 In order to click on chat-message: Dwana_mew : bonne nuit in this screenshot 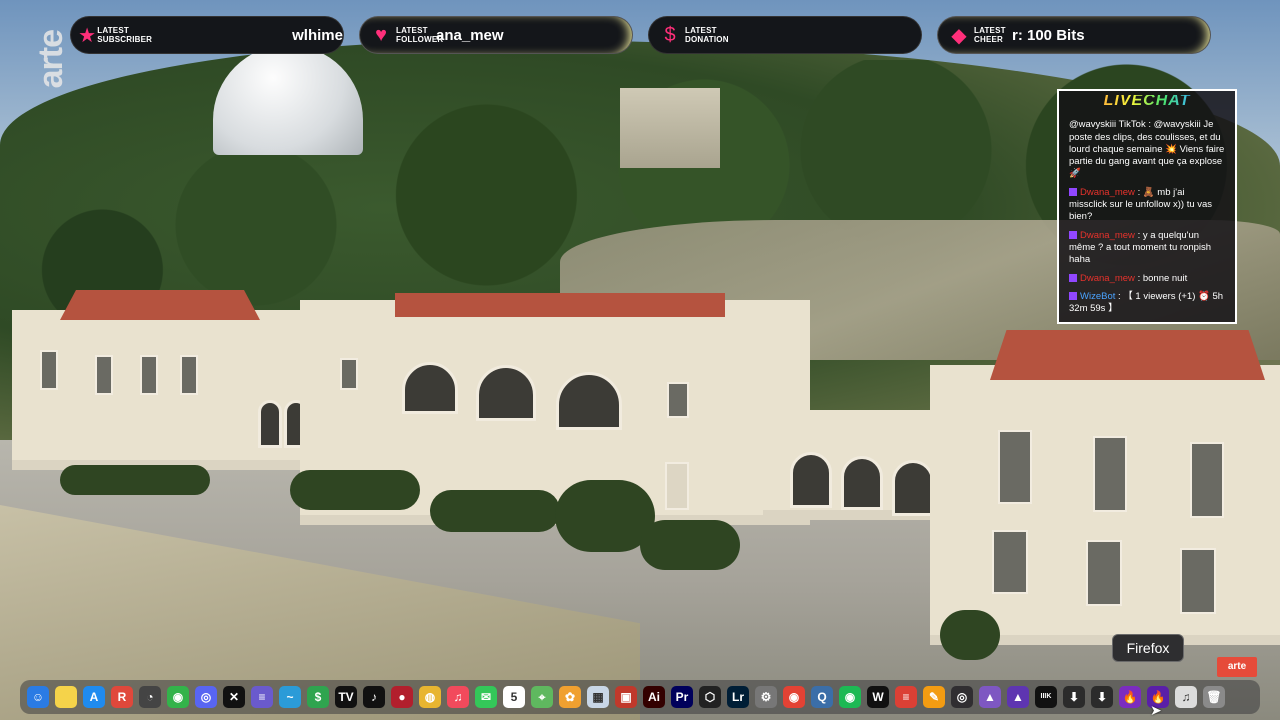, I will do `click(1147, 279)`.